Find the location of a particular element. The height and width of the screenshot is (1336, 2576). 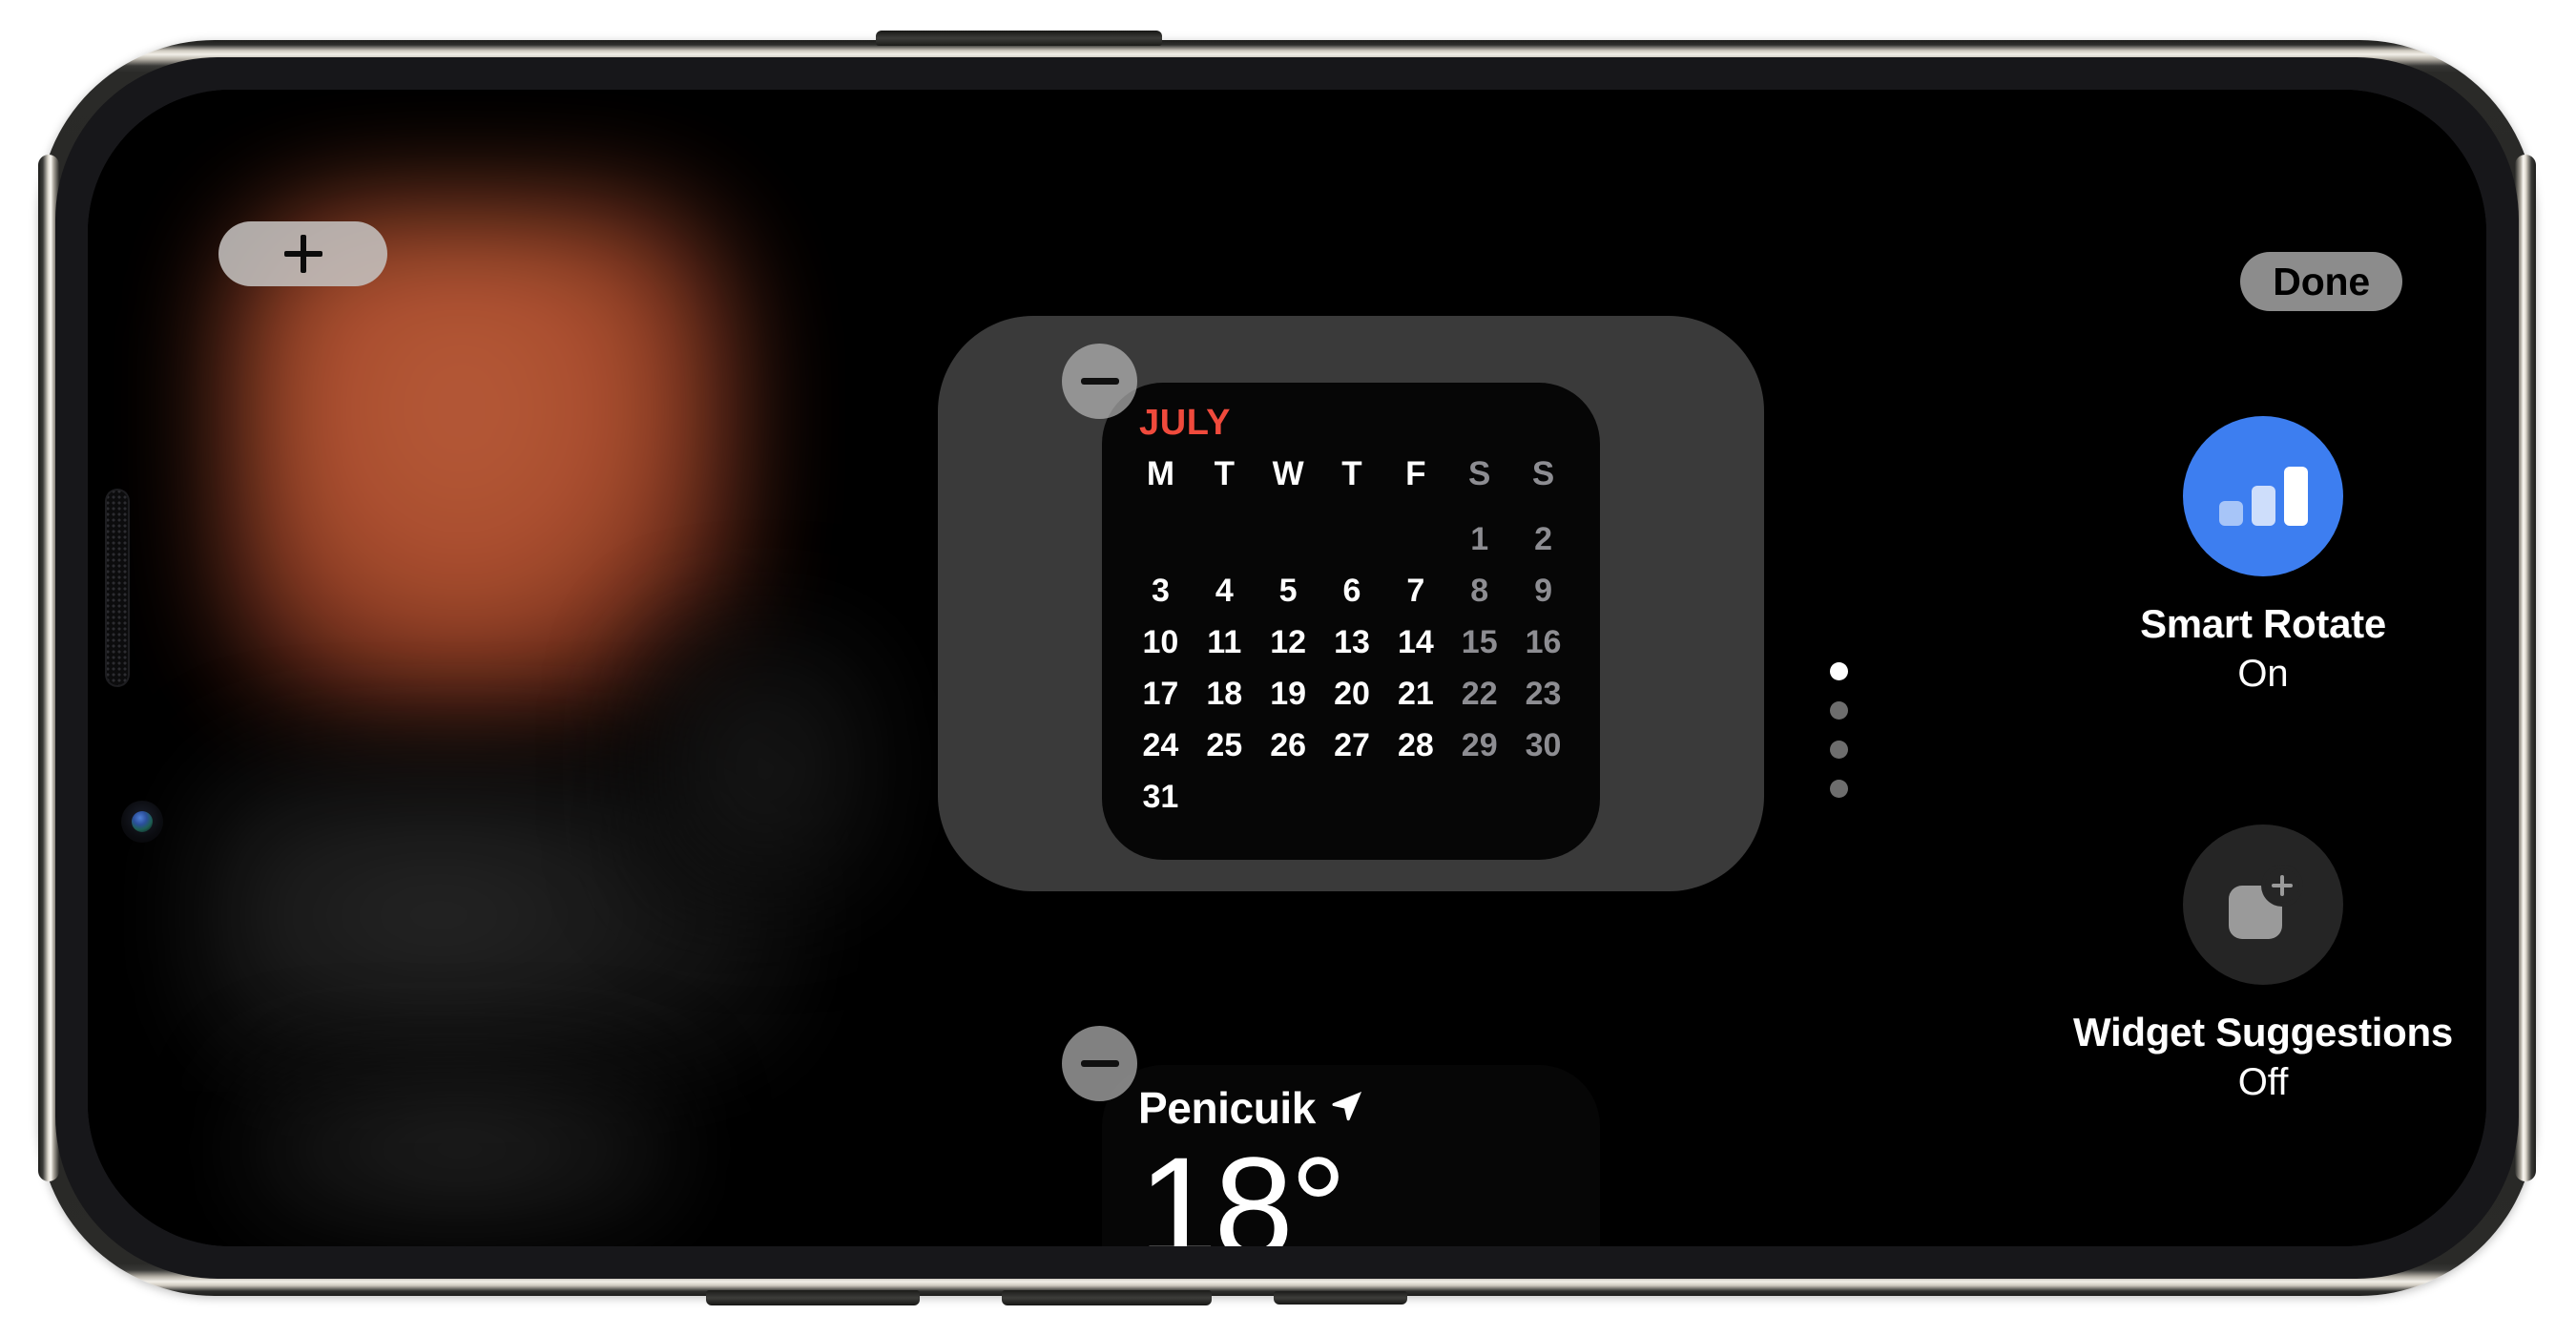

calendar-day: 28 is located at coordinates (1415, 745).